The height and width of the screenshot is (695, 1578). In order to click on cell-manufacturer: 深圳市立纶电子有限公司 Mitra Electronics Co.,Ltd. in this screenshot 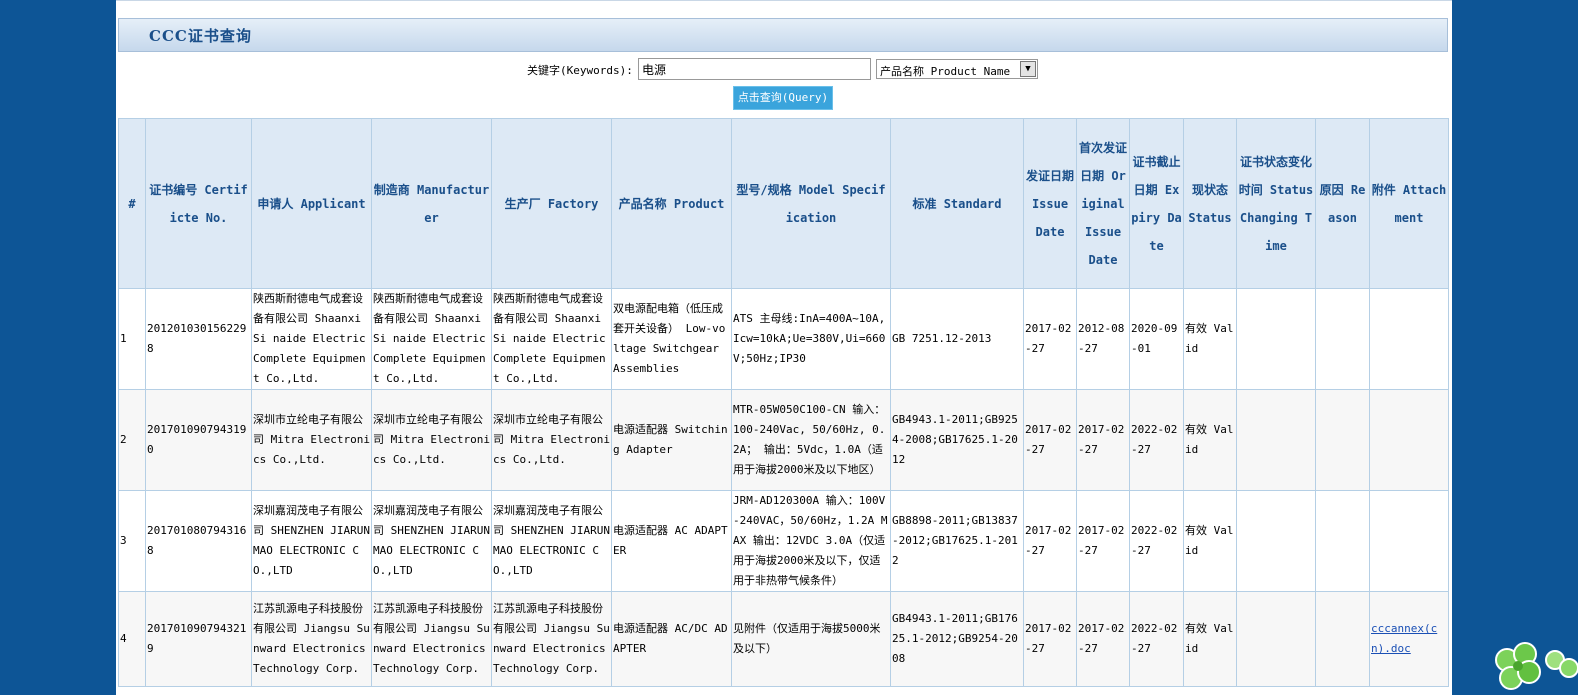, I will do `click(431, 440)`.